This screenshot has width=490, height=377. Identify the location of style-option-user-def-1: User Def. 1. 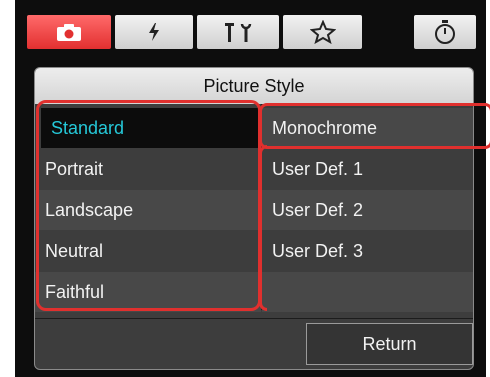
(367, 169).